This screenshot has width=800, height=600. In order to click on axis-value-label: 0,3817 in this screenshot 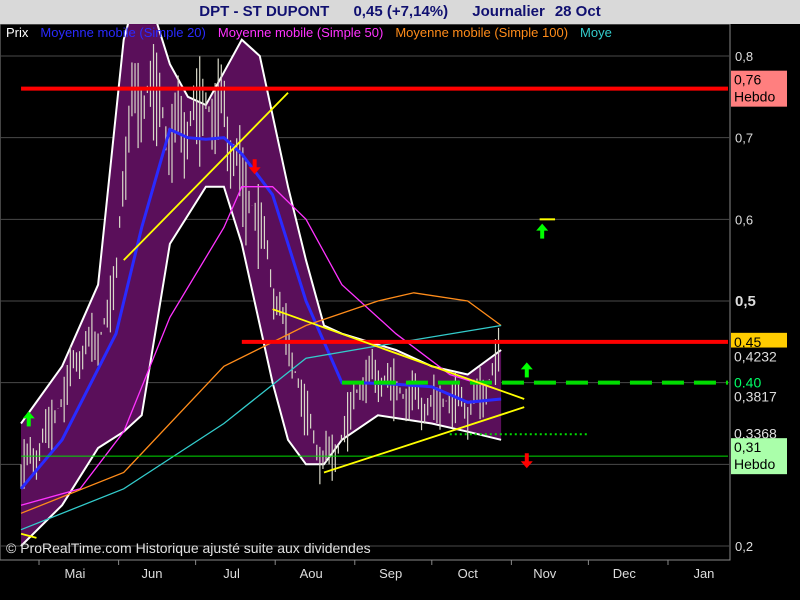, I will do `click(759, 396)`.